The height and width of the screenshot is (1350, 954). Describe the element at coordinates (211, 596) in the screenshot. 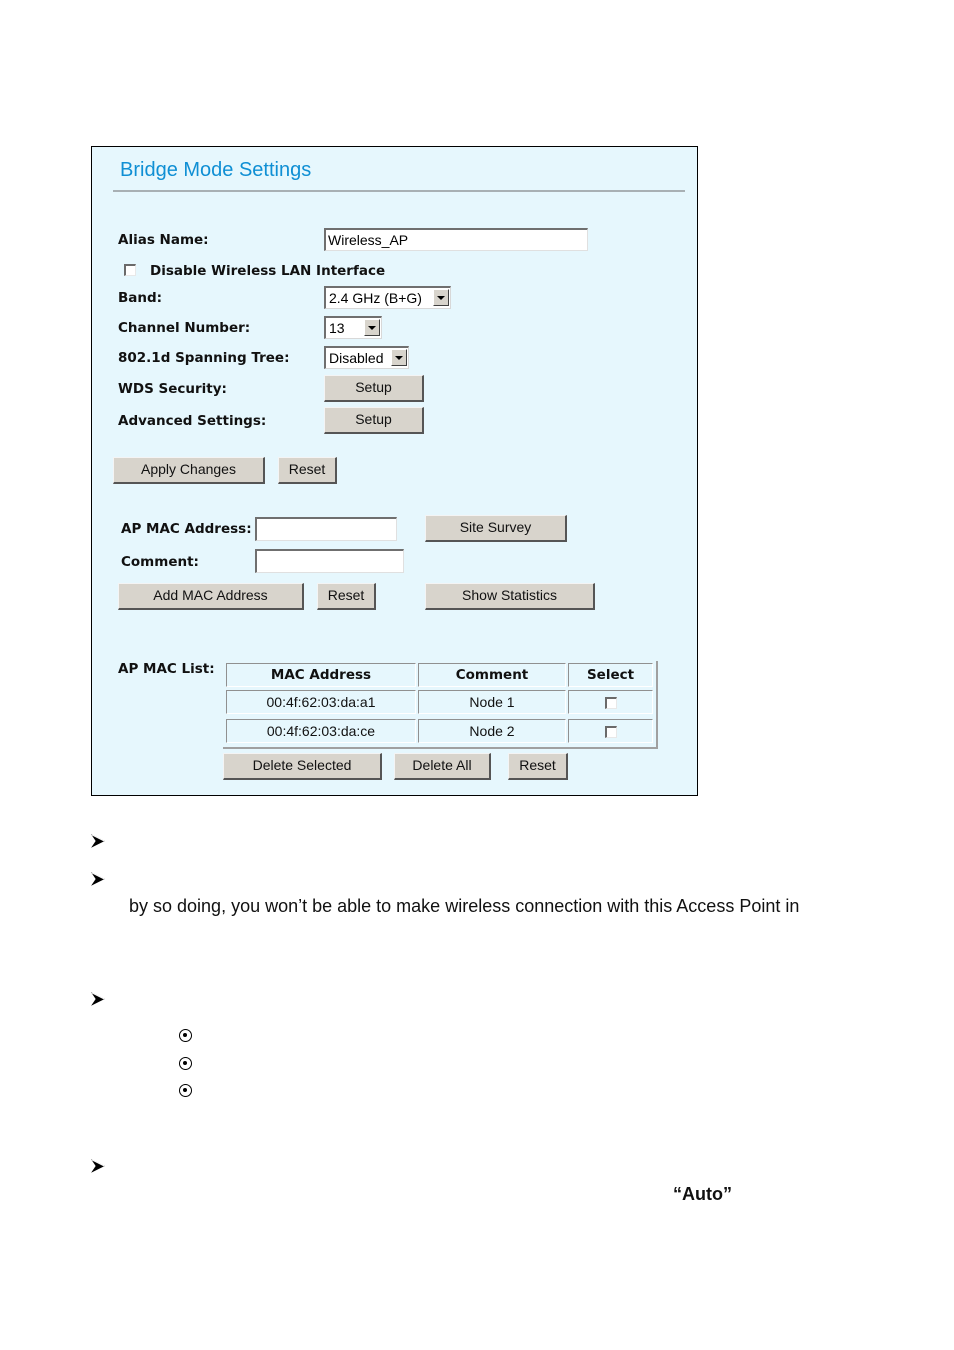

I see `add-mac-address-button: Add MAC Address` at that location.